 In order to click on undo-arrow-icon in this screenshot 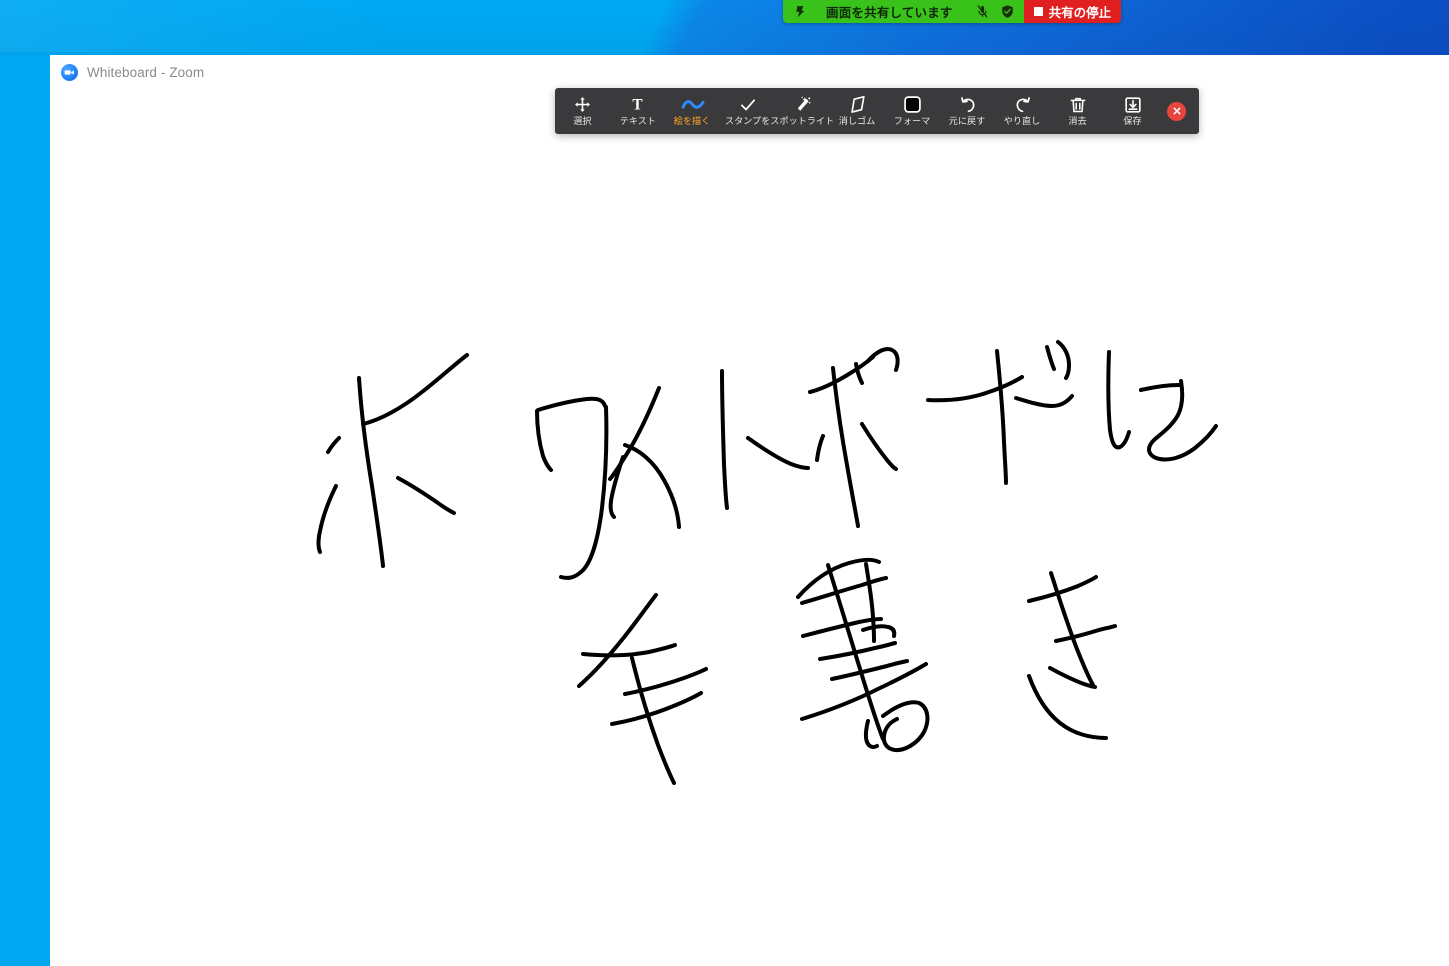, I will do `click(968, 104)`.